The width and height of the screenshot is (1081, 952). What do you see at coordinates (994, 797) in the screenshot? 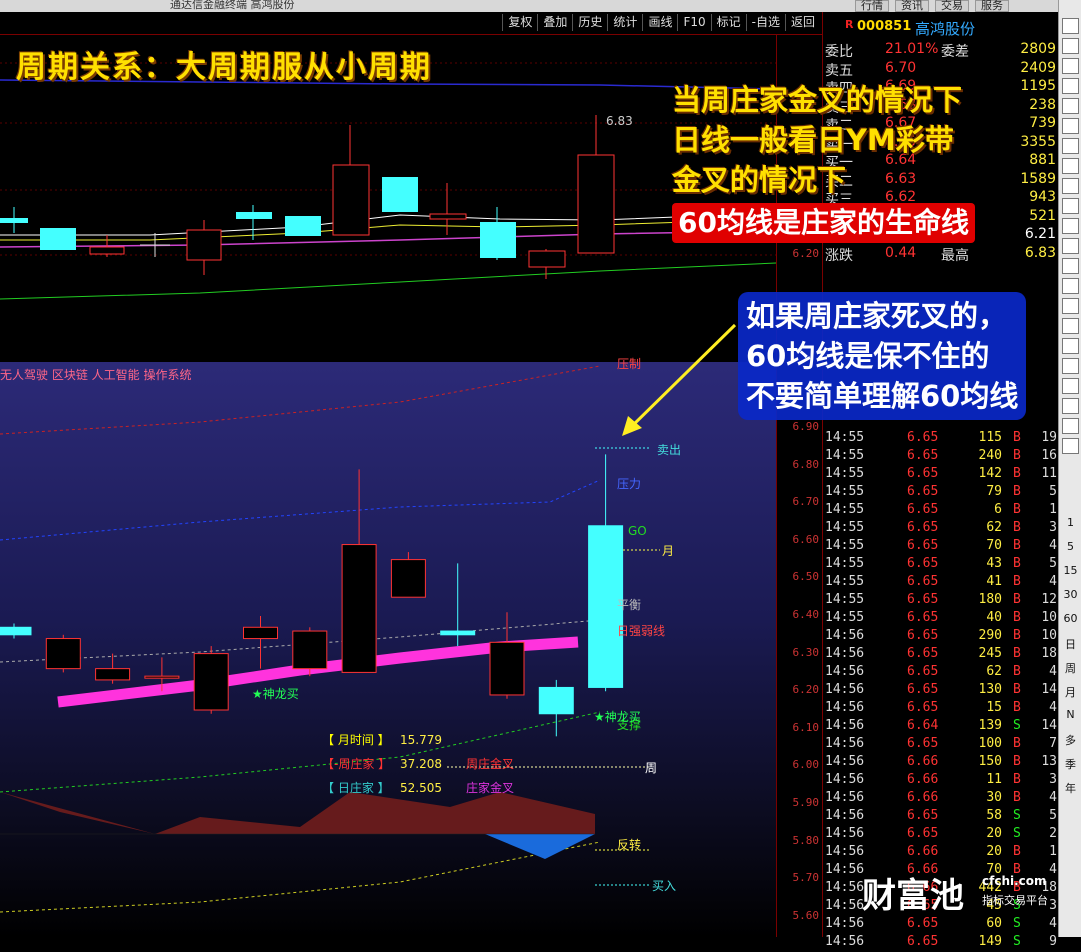
I see `tick-volume: 30` at bounding box center [994, 797].